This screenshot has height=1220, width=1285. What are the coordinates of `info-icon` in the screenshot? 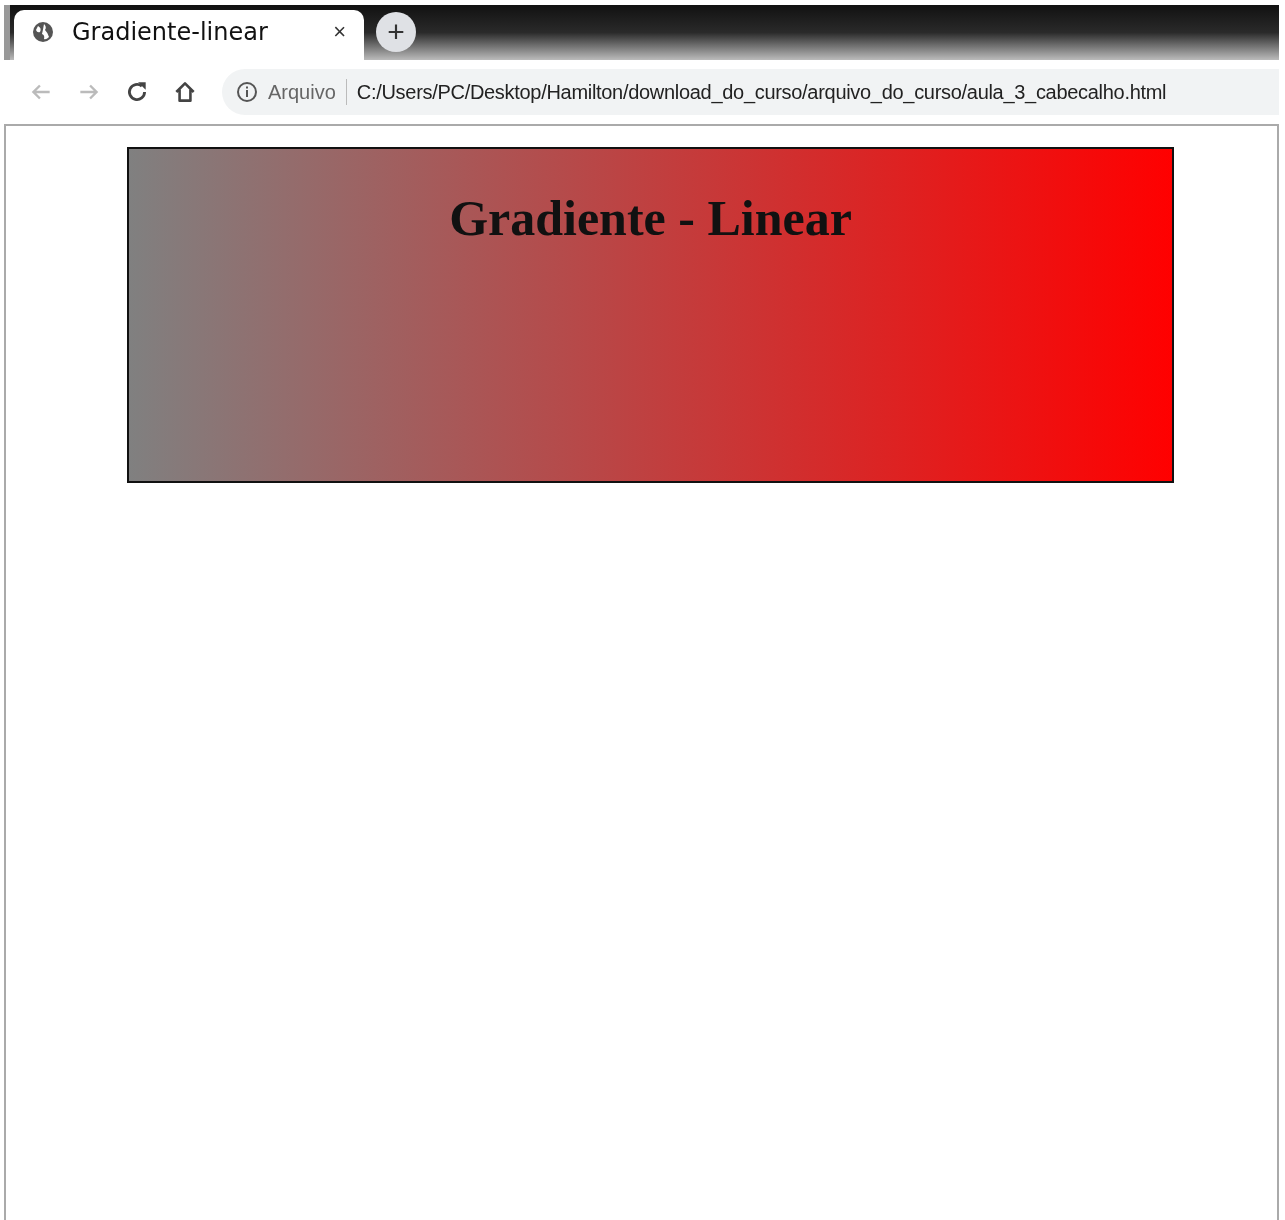 It's located at (247, 92).